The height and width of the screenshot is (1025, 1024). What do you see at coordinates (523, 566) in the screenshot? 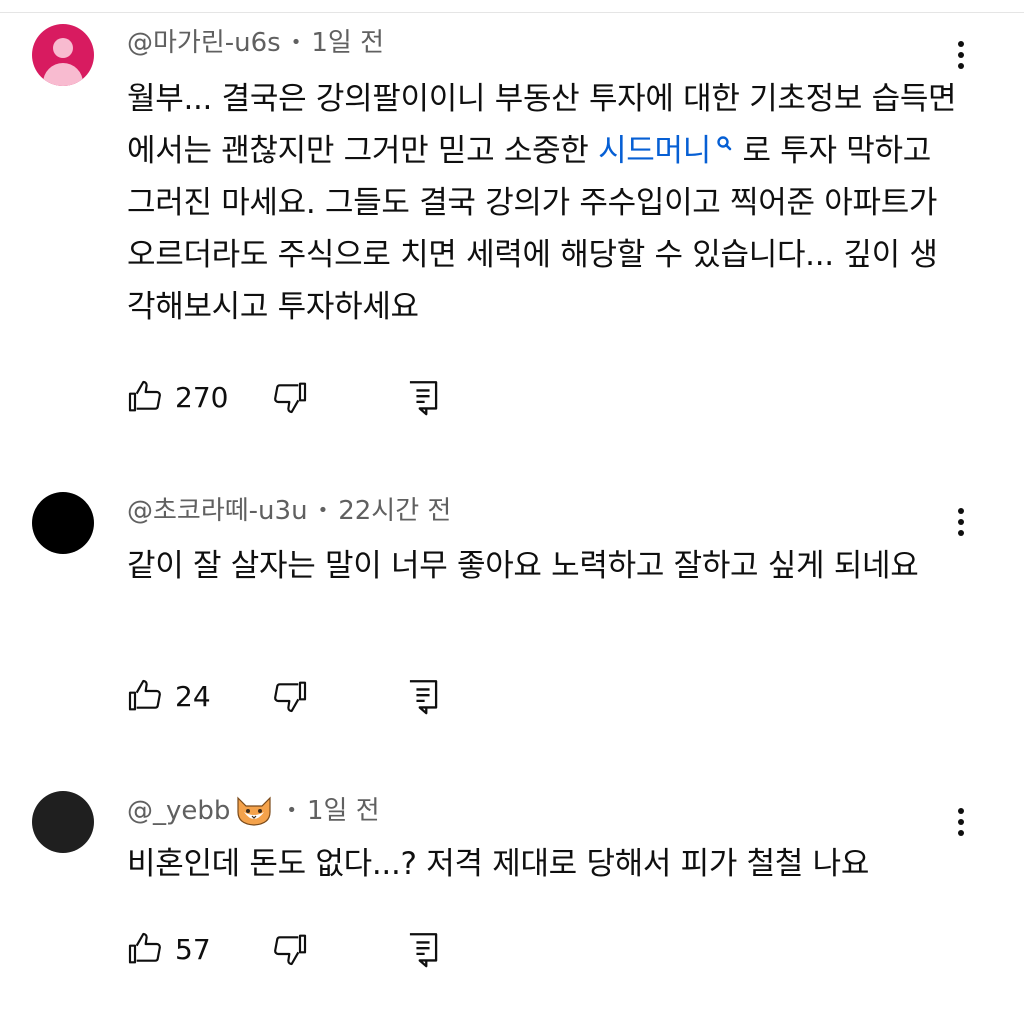
I see `comment-text: 같이 잘 살자는 말이 너무 좋아요 노력하고 잘하고 싶게 되네요` at bounding box center [523, 566].